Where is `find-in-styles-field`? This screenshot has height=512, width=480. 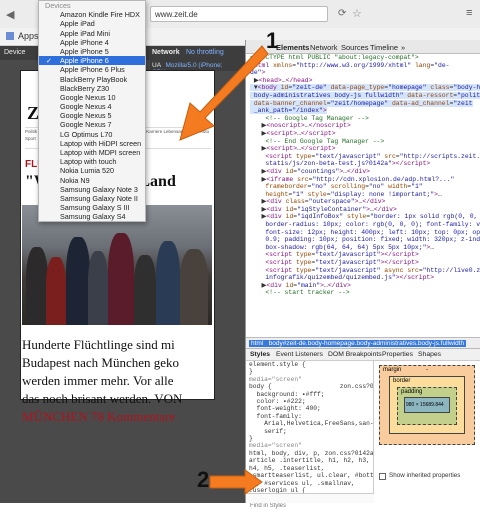 find-in-styles-field is located at coordinates (306, 506).